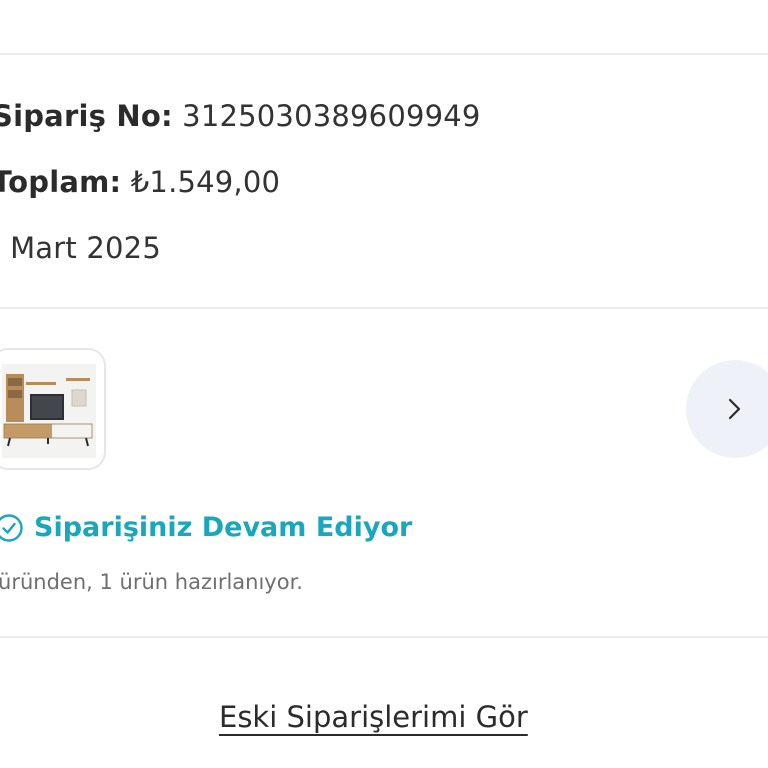  Describe the element at coordinates (384, 637) in the screenshot. I see `status-divider` at that location.